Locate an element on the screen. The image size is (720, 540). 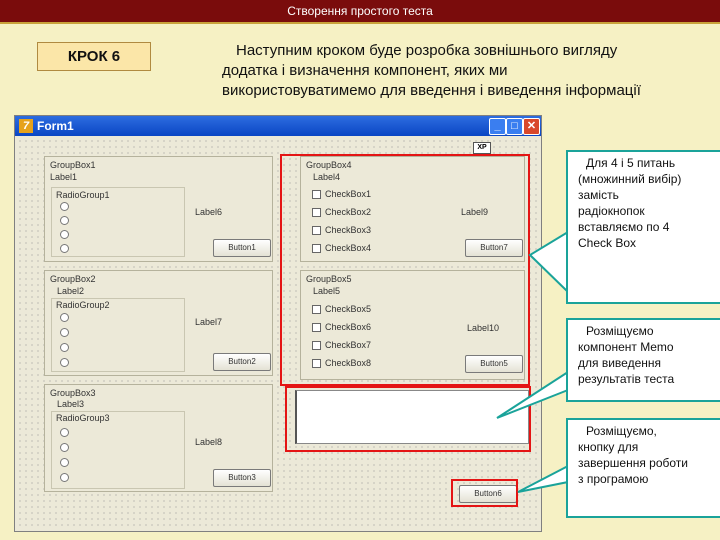
callout-pointer-memo is located at coordinates (532, 394).